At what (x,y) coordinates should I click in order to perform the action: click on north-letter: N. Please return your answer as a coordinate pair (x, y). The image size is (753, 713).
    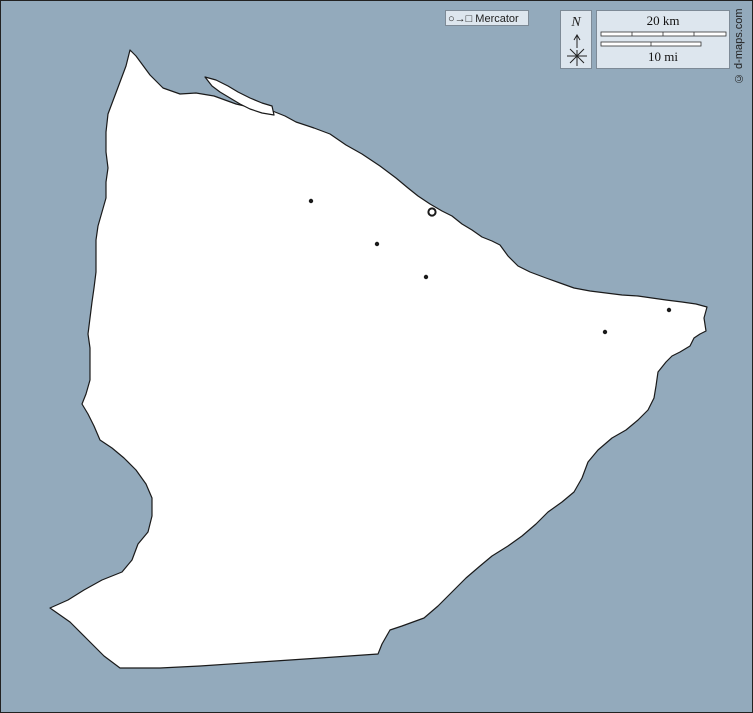
    Looking at the image, I should click on (576, 22).